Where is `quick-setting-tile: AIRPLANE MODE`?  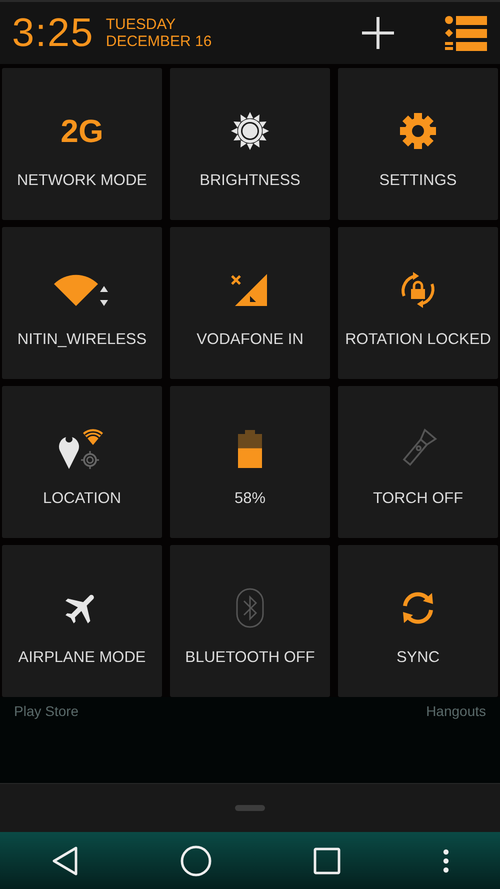 quick-setting-tile: AIRPLANE MODE is located at coordinates (82, 621).